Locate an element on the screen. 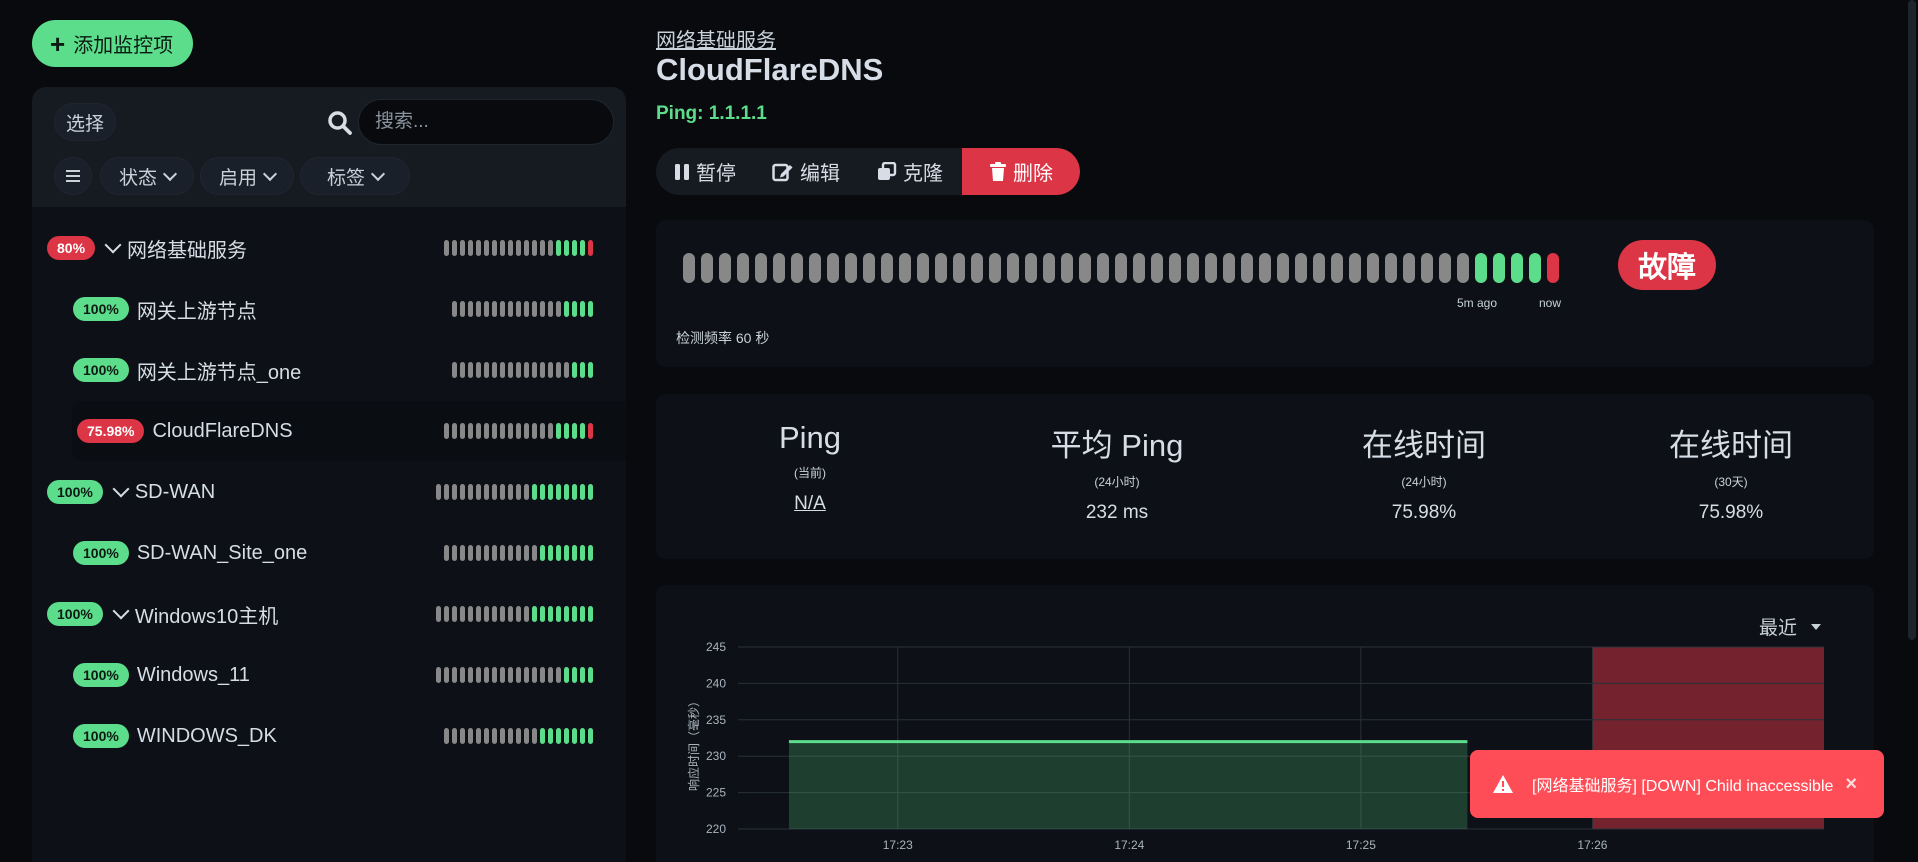  monitor-list-item: 100% 网关上游节点 is located at coordinates (333, 309).